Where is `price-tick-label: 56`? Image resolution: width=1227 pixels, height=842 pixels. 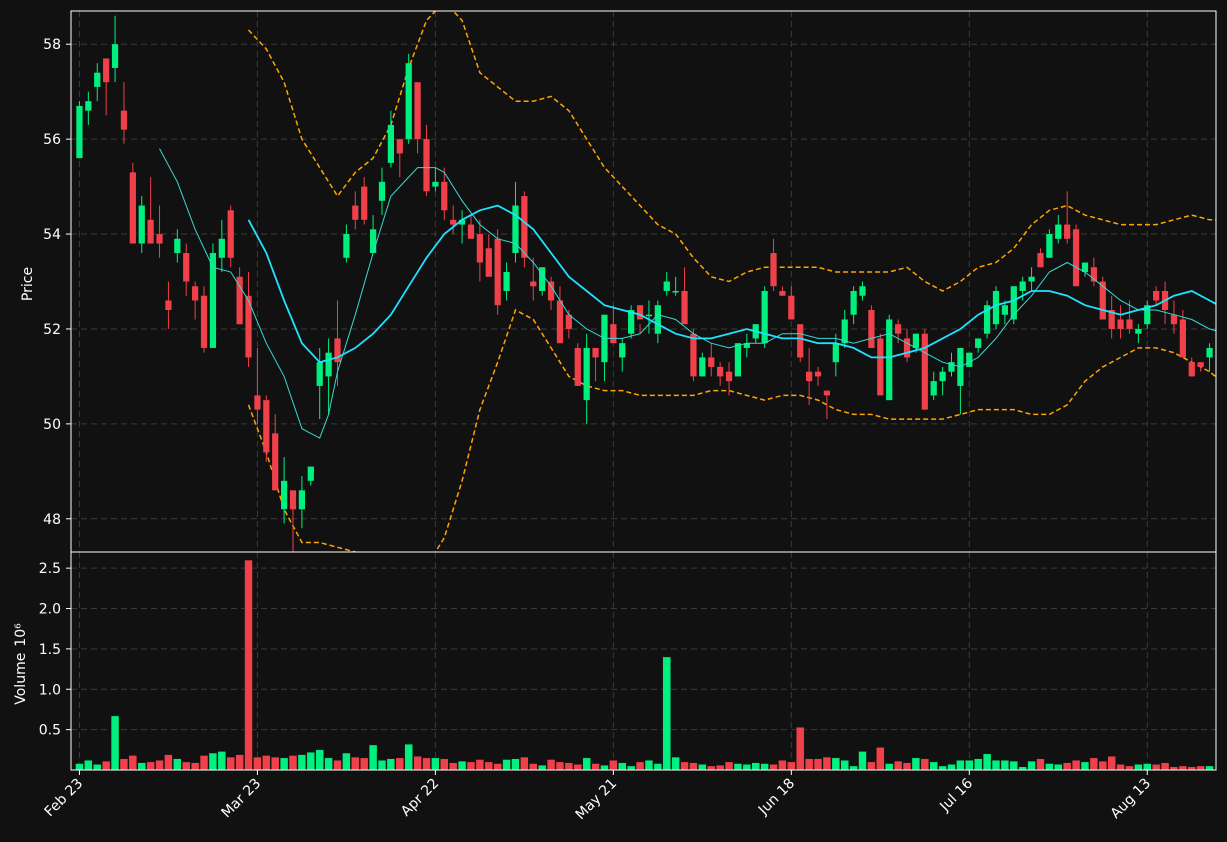
price-tick-label: 56 is located at coordinates (52, 140).